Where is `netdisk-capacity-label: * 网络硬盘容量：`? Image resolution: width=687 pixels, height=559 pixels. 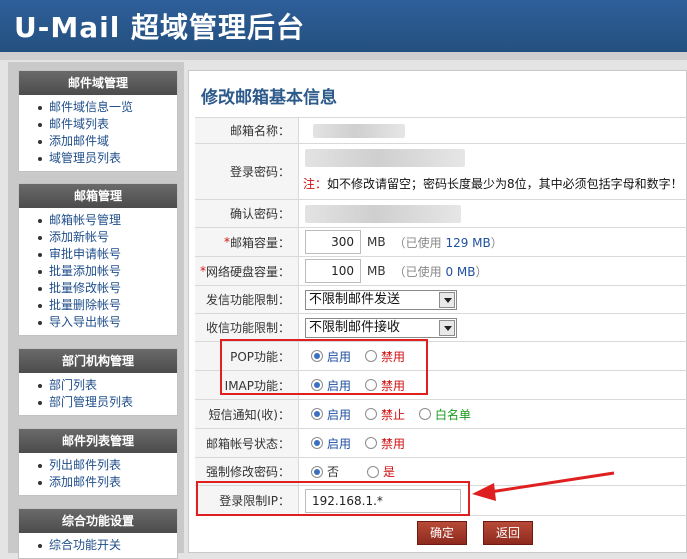
netdisk-capacity-label: * 网络硬盘容量： is located at coordinates (247, 271).